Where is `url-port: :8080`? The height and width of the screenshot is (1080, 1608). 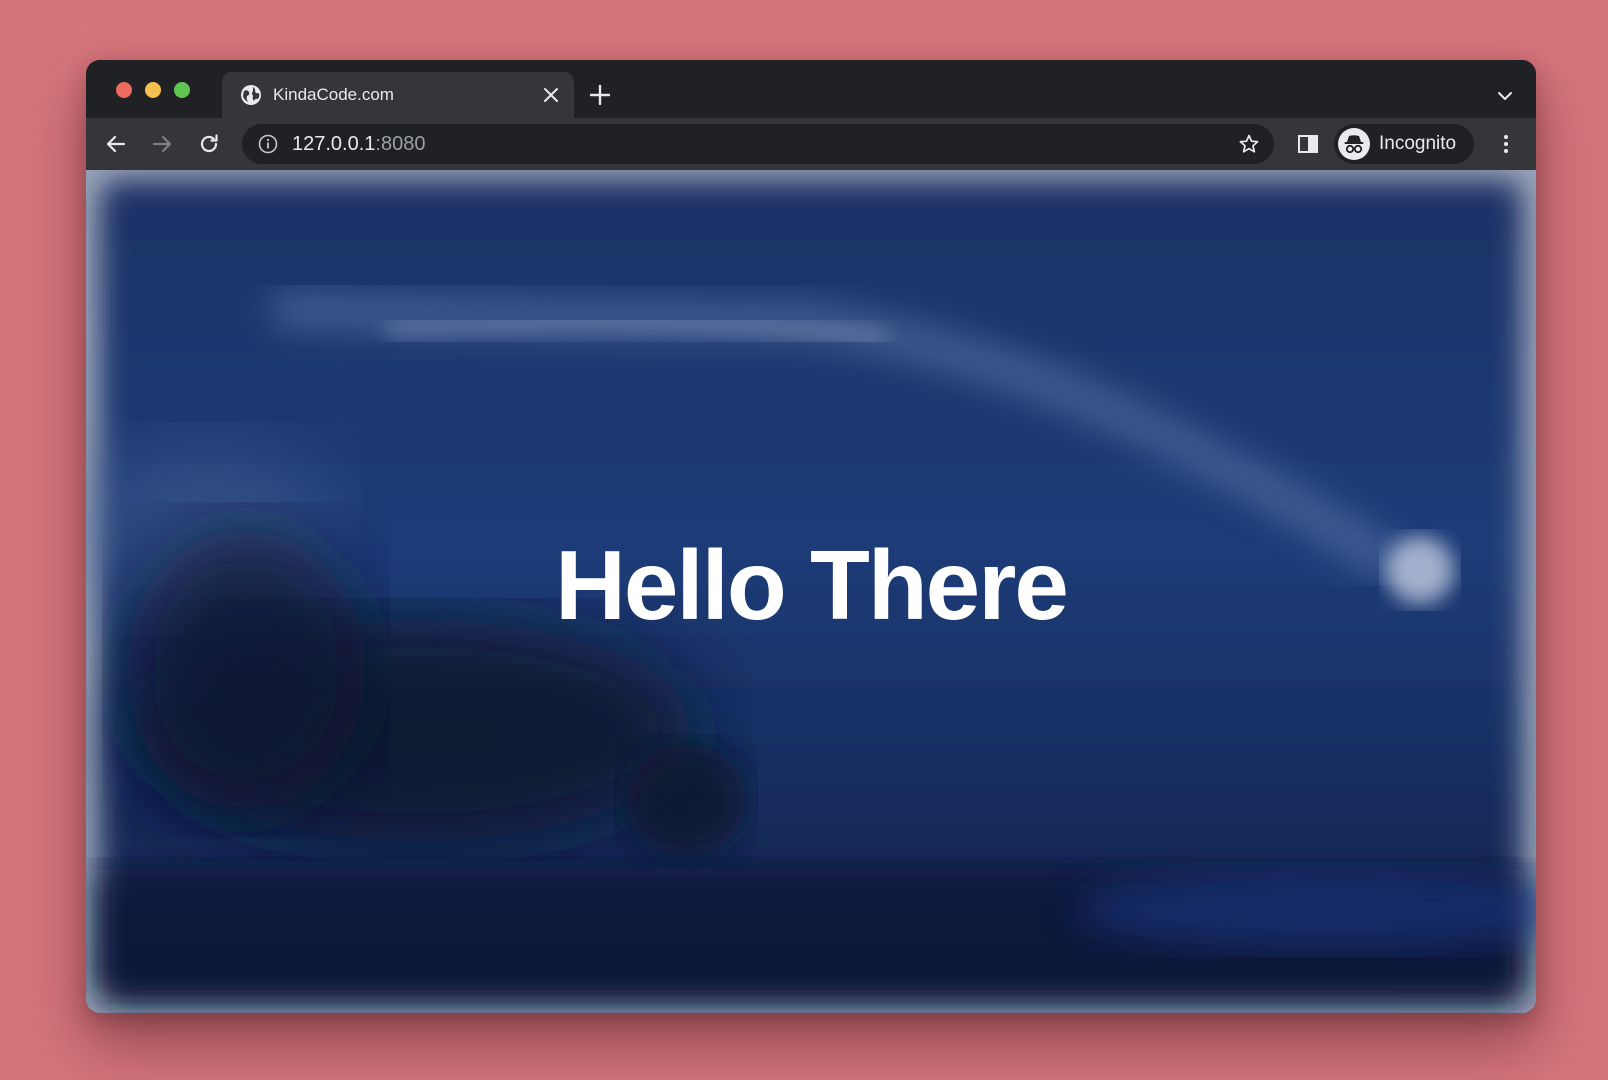 url-port: :8080 is located at coordinates (400, 144).